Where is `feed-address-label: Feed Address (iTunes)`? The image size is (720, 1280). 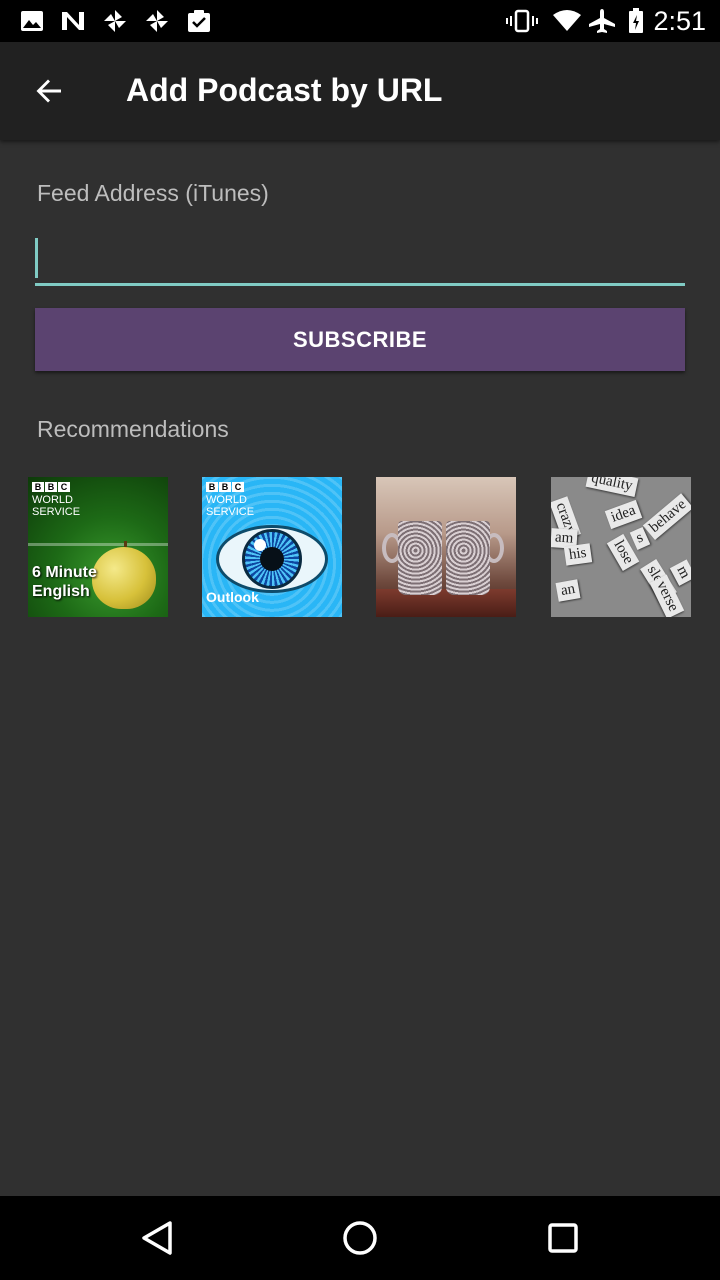 feed-address-label: Feed Address (iTunes) is located at coordinates (153, 193).